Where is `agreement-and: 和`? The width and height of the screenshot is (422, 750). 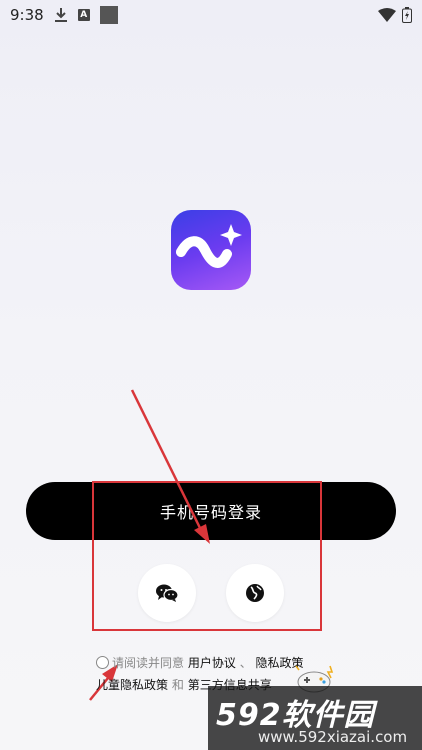 agreement-and: 和 is located at coordinates (177, 685).